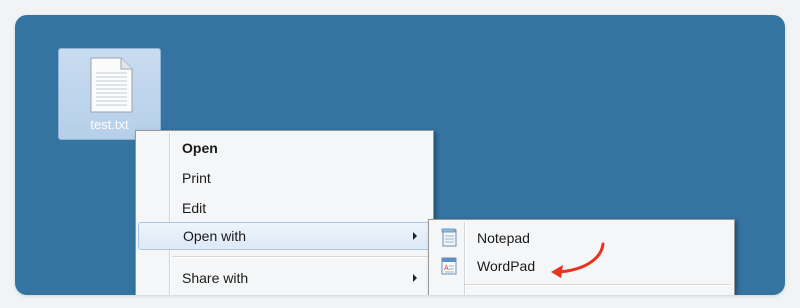 This screenshot has height=308, width=800. I want to click on menu-item-open-with: Open with, so click(284, 236).